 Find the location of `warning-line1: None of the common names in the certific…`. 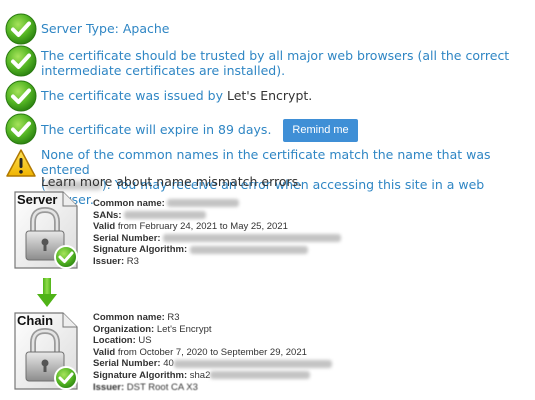

warning-line1: None of the common names in the certific… is located at coordinates (266, 162).